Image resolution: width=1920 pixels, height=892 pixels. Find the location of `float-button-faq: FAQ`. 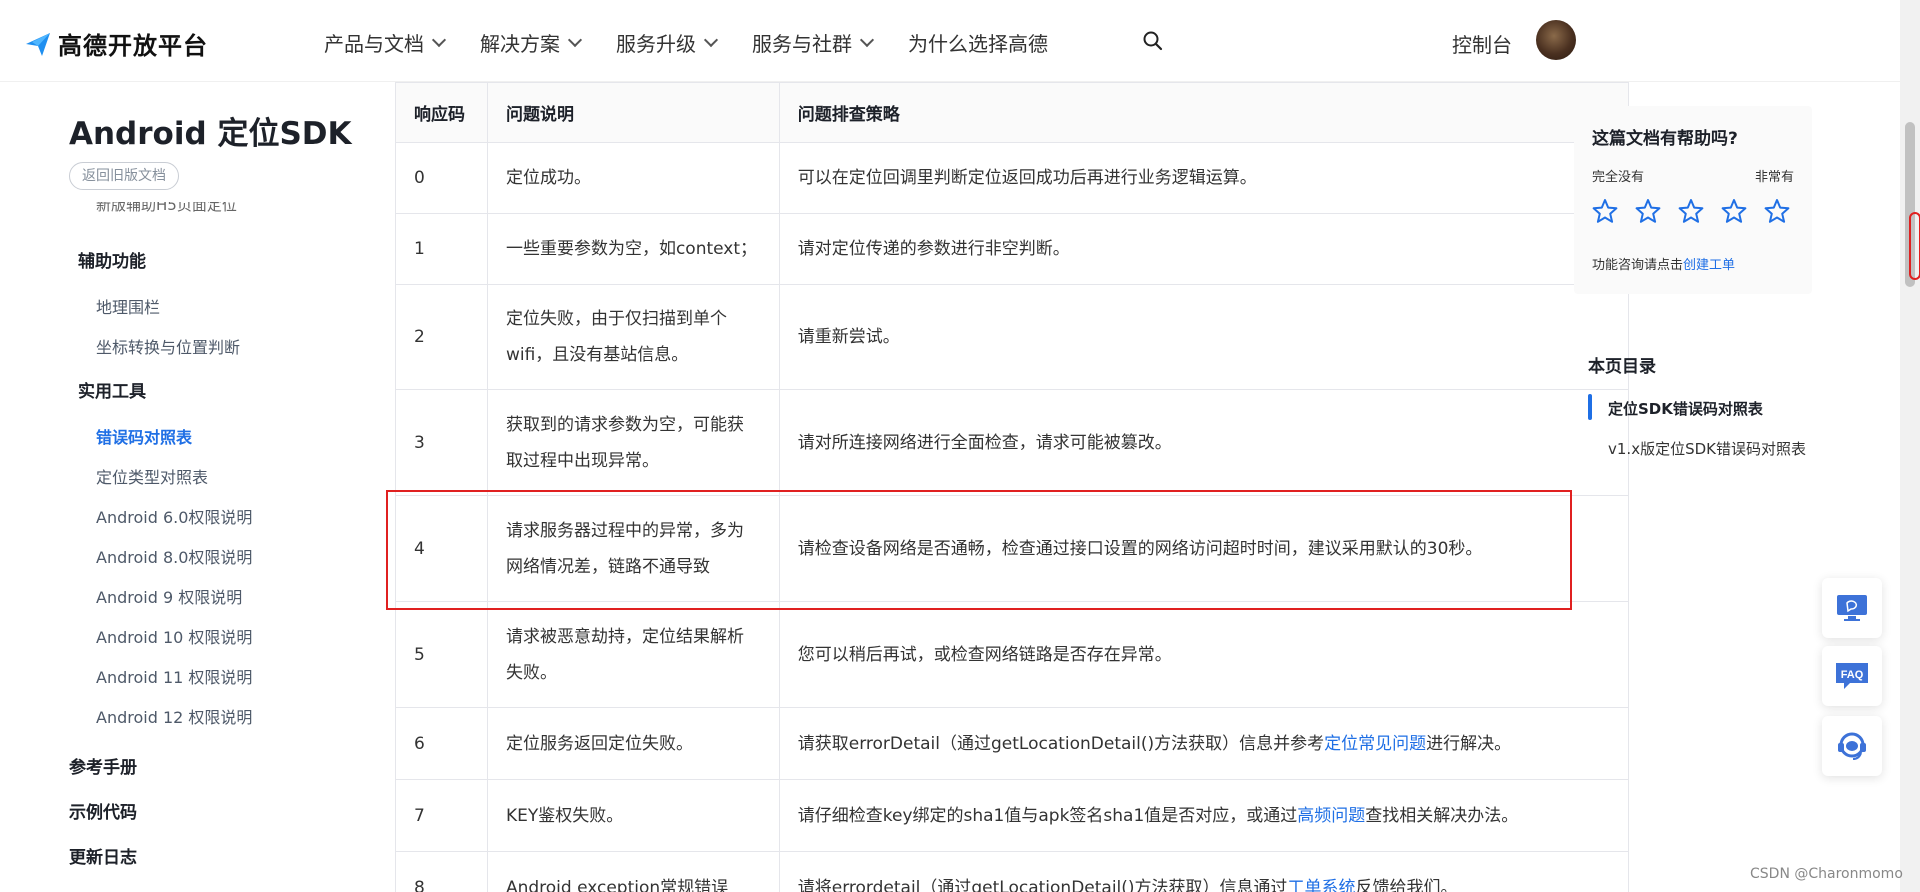

float-button-faq: FAQ is located at coordinates (1852, 676).